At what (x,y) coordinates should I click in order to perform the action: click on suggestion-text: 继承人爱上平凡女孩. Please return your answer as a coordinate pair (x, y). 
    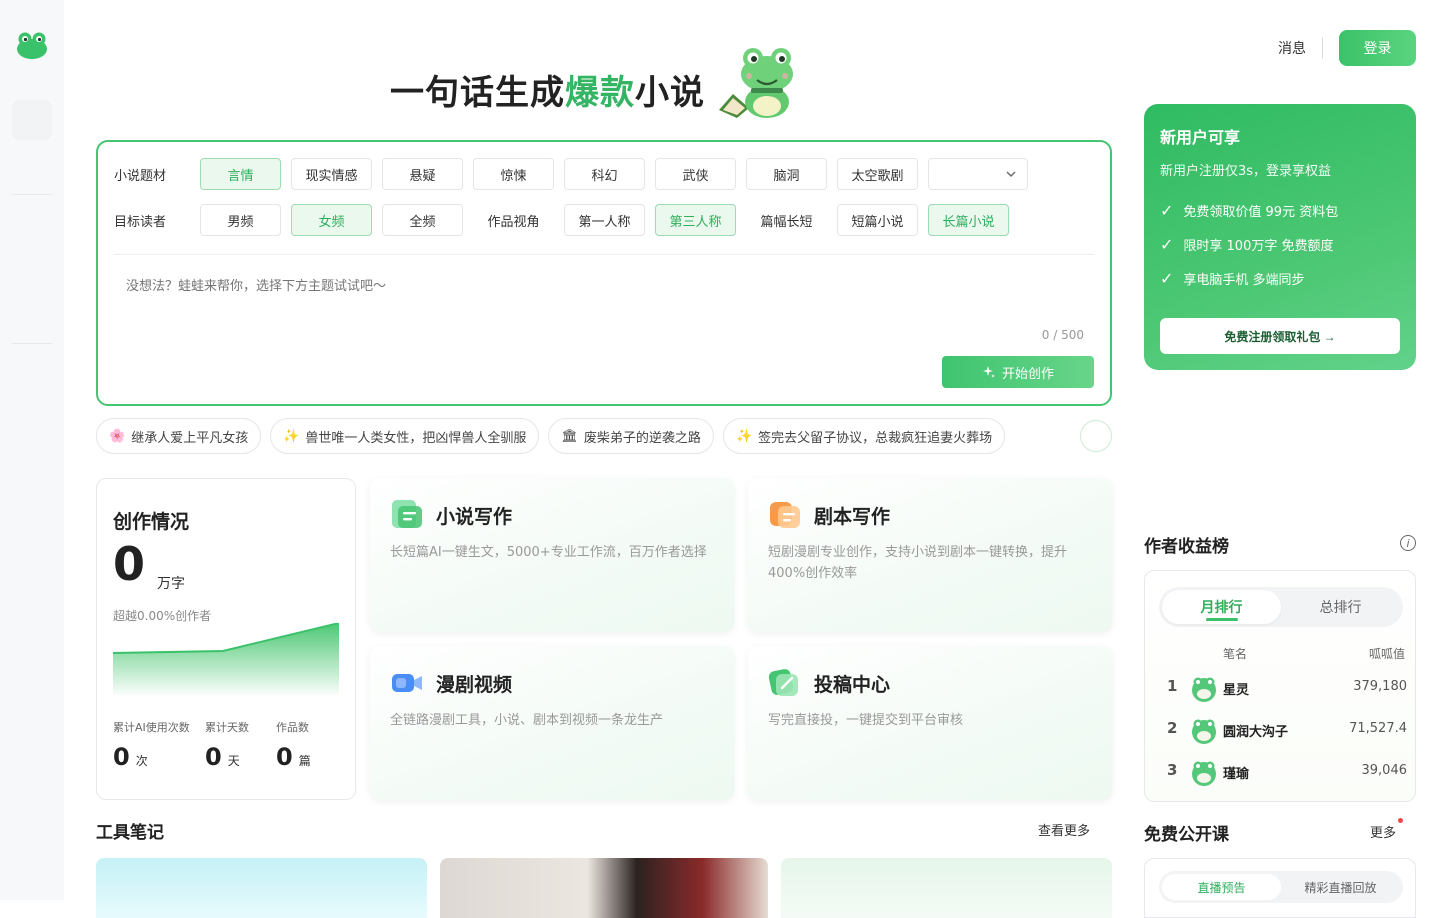
    Looking at the image, I should click on (190, 438).